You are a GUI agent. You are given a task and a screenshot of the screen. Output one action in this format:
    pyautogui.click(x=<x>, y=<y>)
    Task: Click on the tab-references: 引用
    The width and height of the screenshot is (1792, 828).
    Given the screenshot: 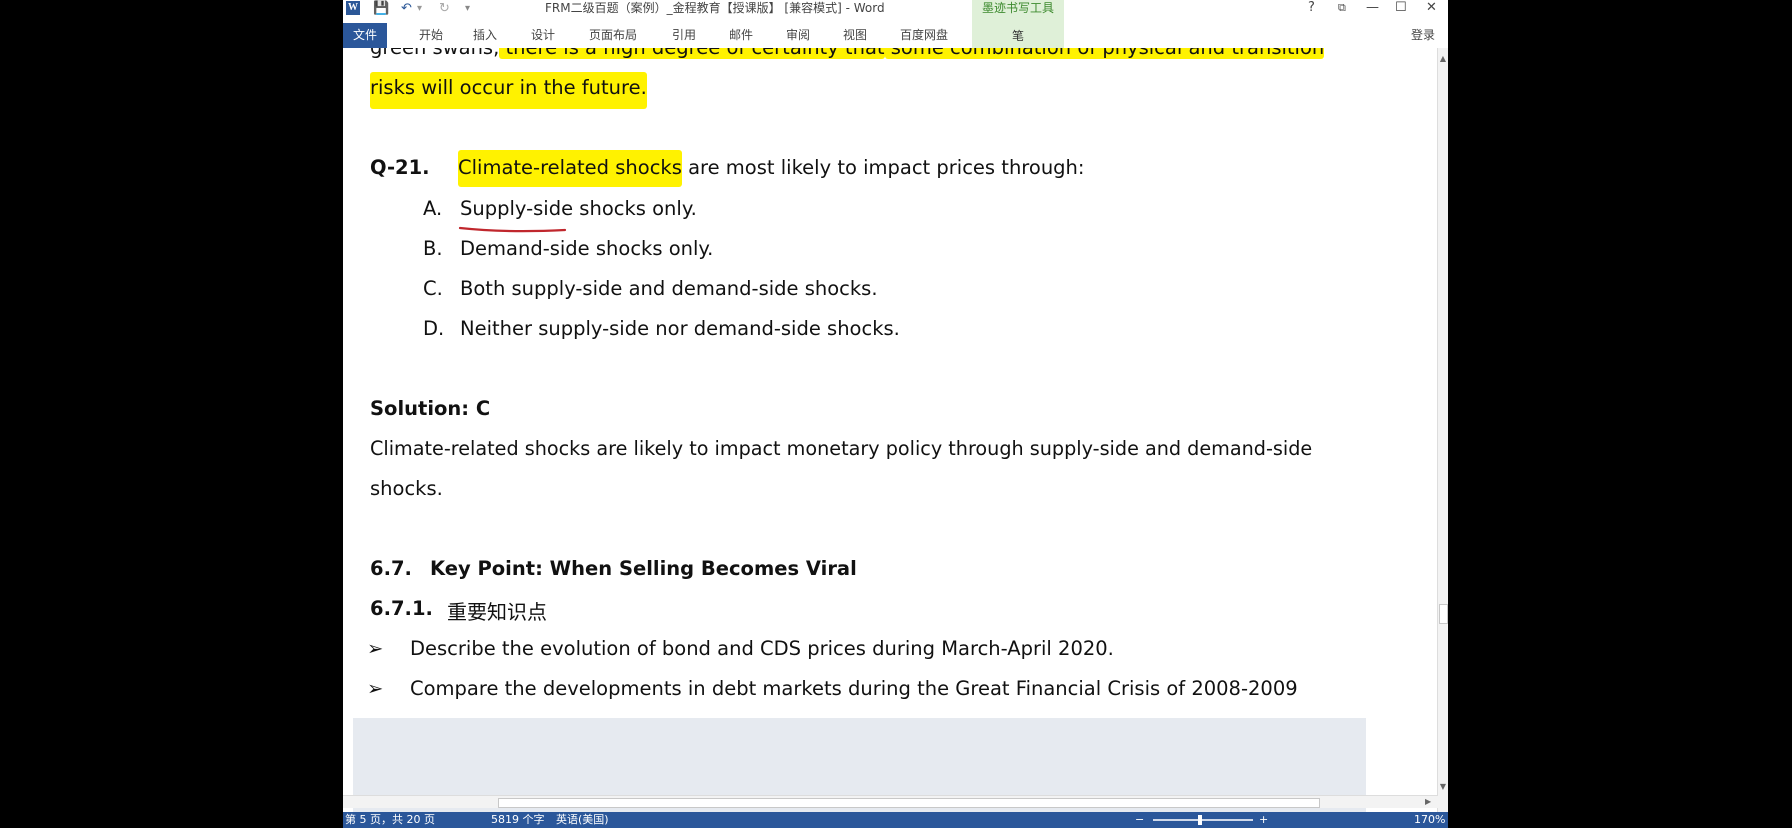 What is the action you would take?
    pyautogui.click(x=684, y=35)
    